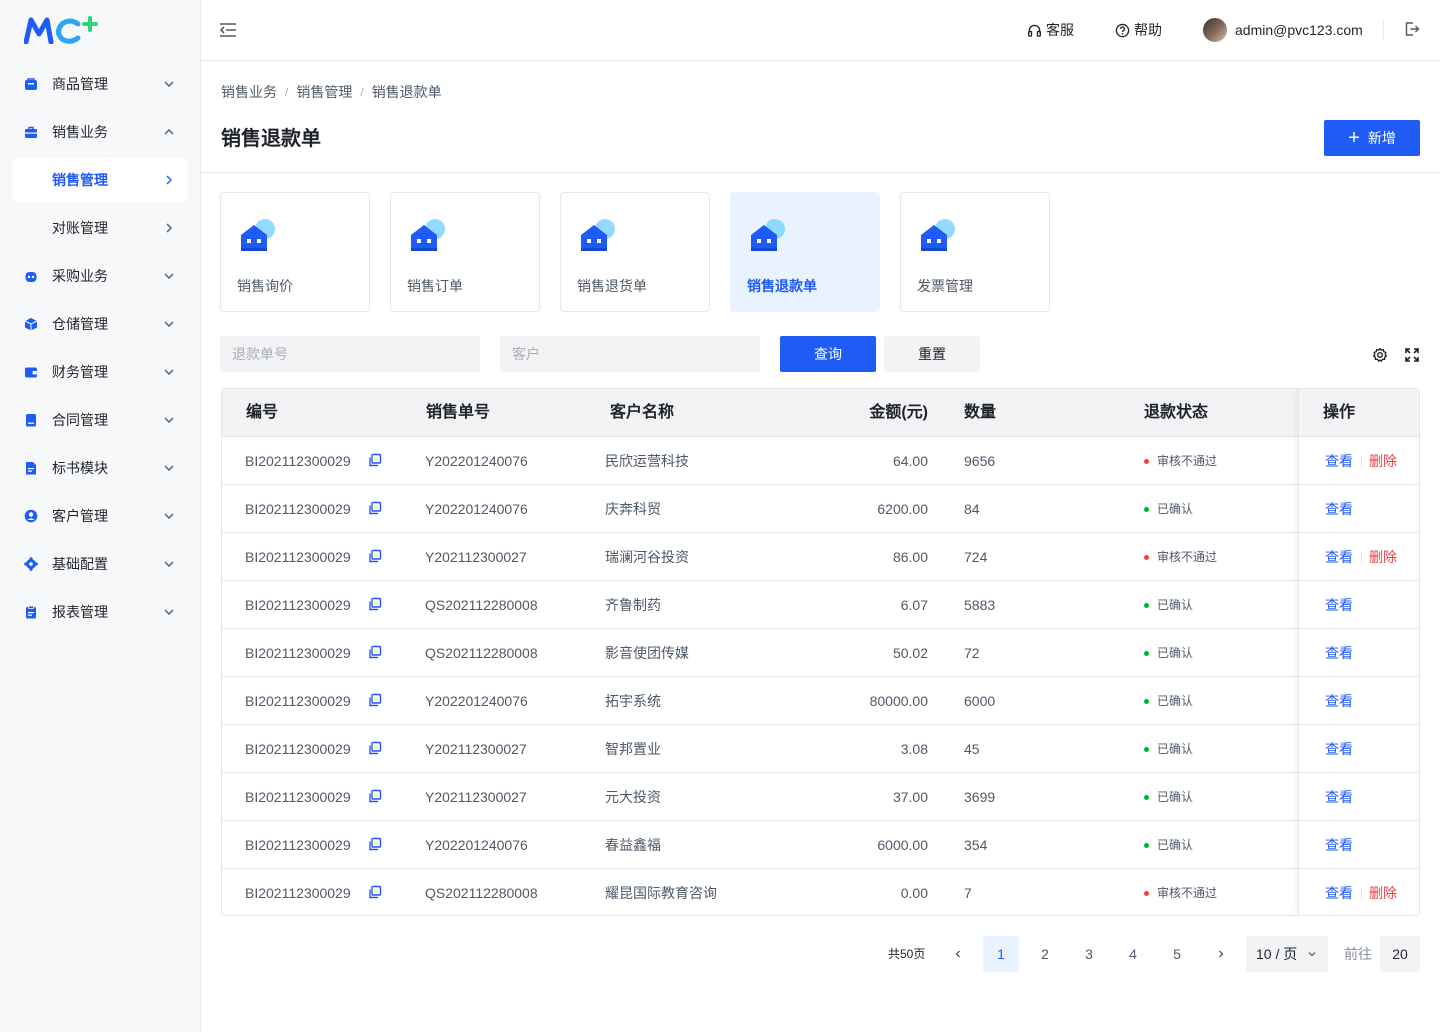  What do you see at coordinates (100, 228) in the screenshot?
I see `sidebar-item: 对账管理` at bounding box center [100, 228].